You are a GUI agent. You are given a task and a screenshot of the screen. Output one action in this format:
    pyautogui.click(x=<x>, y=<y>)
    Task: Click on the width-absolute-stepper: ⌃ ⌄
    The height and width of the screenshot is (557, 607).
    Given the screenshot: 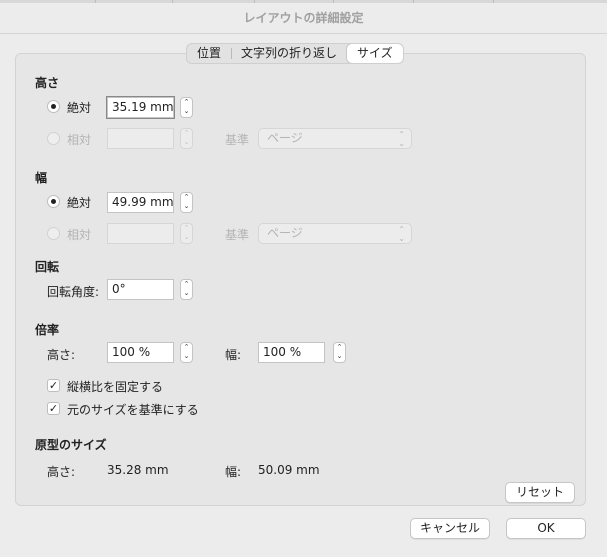 What is the action you would take?
    pyautogui.click(x=186, y=202)
    